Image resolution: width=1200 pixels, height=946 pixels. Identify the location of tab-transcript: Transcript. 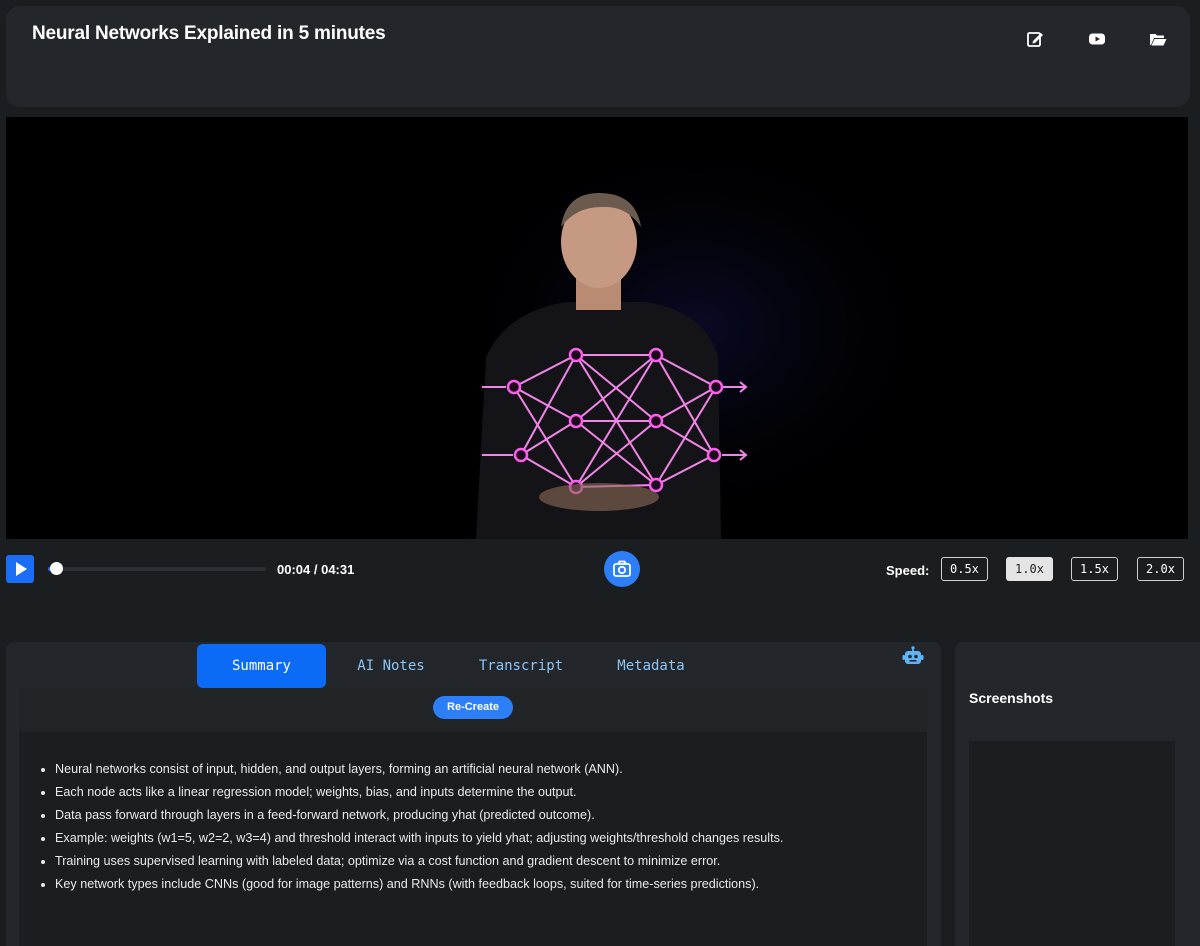
(521, 666).